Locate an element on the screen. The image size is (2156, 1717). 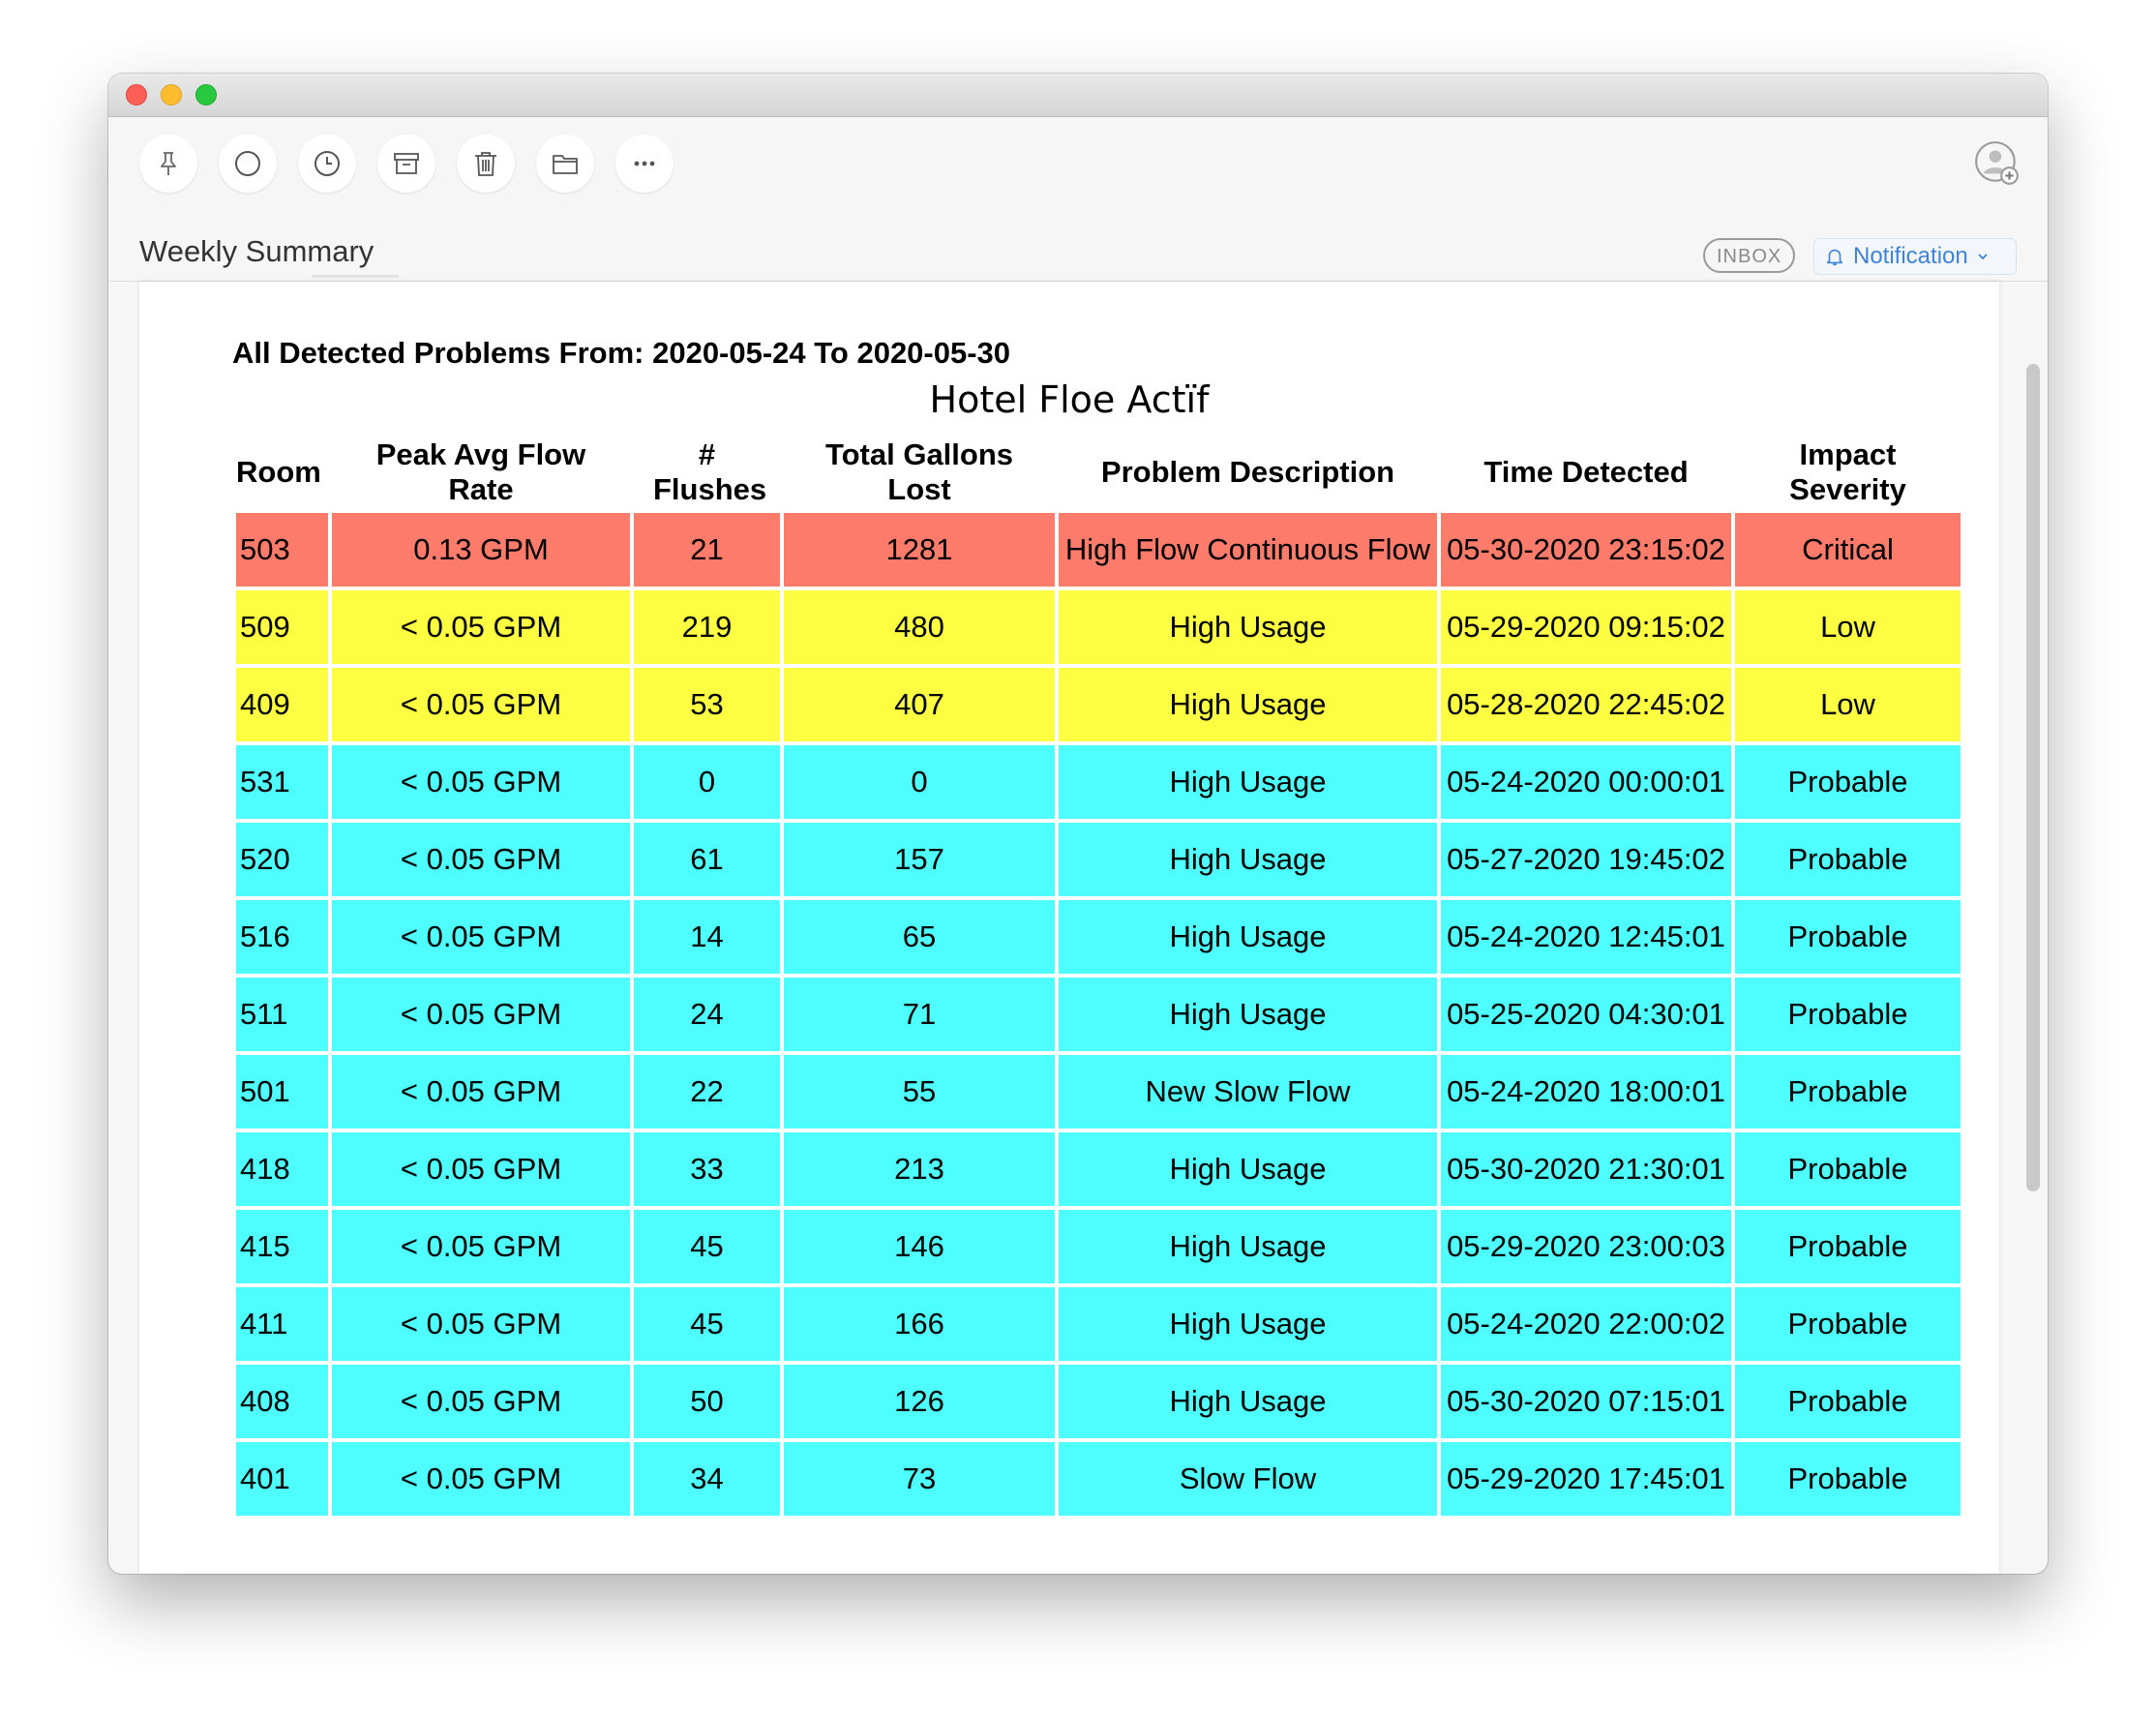
title-bar is located at coordinates (1078, 95).